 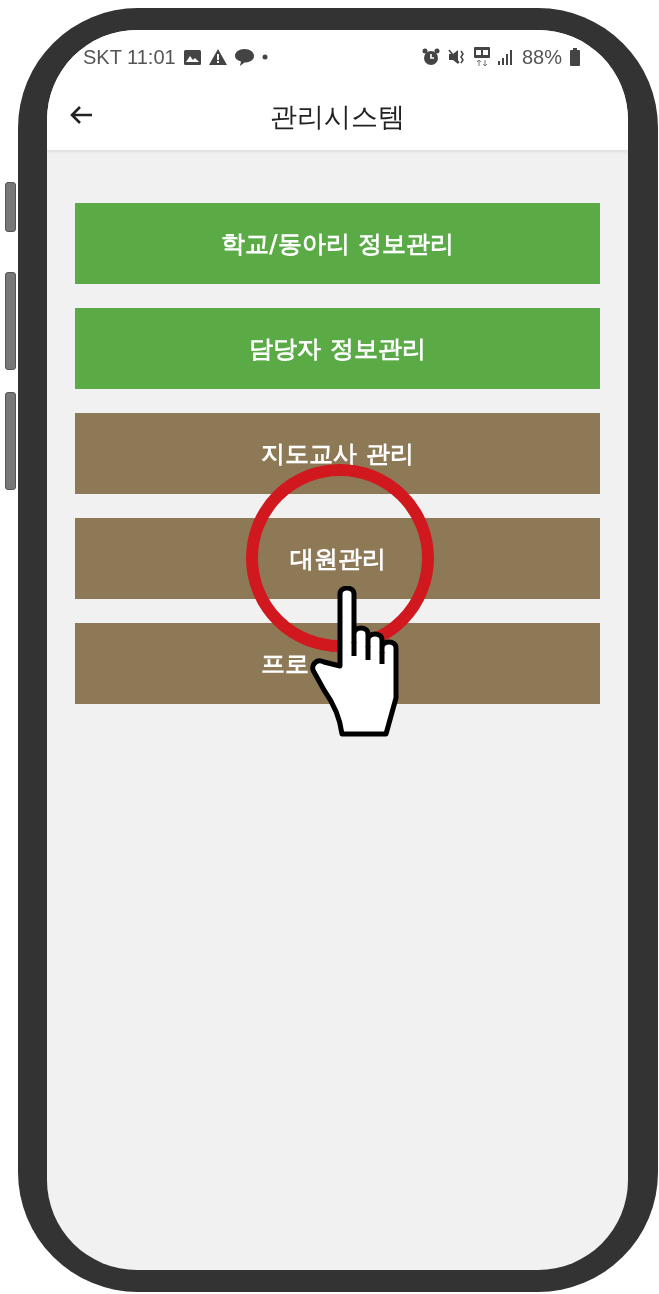 What do you see at coordinates (456, 57) in the screenshot?
I see `vibrate-mute-icon` at bounding box center [456, 57].